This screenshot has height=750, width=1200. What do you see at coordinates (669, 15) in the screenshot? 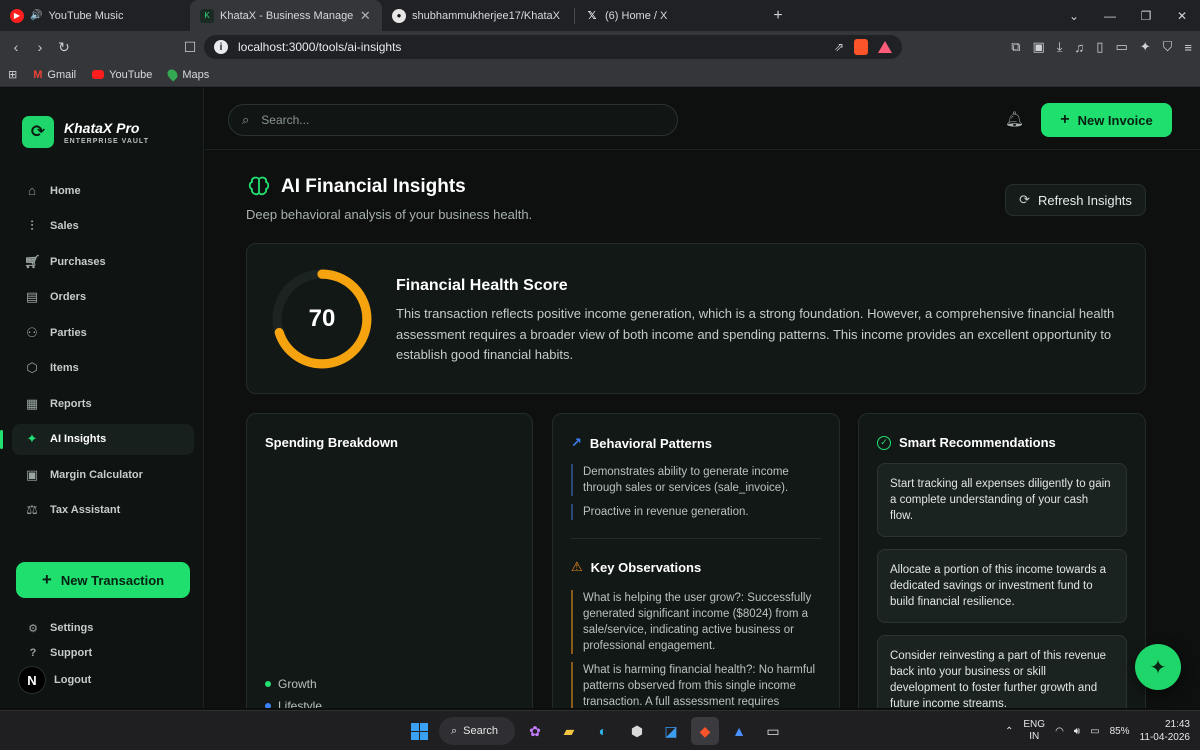
I see `tab-x: 𝕏 (6) Home / X` at bounding box center [669, 15].